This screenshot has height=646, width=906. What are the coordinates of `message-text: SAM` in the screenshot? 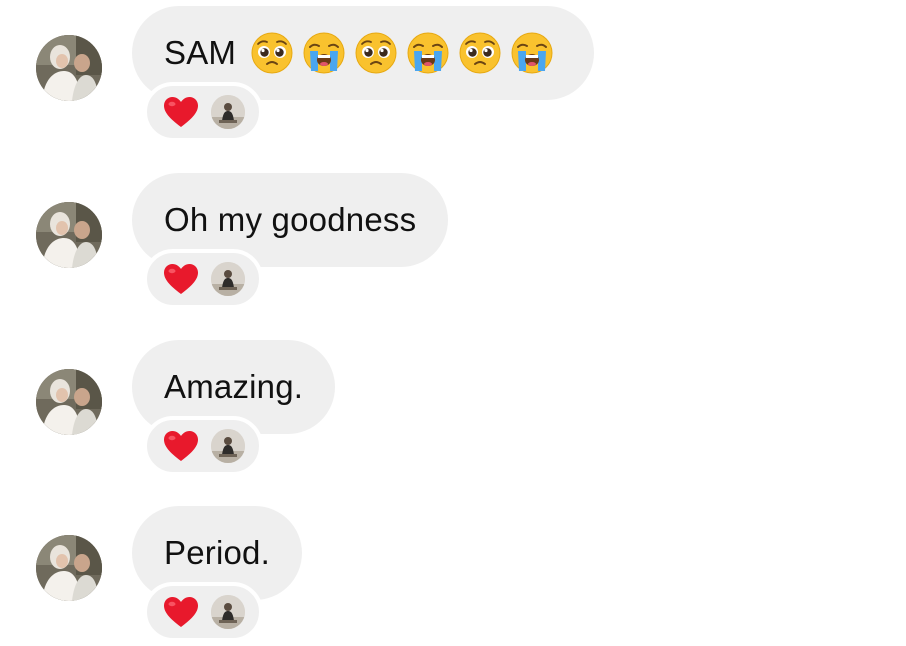 It's located at (200, 52).